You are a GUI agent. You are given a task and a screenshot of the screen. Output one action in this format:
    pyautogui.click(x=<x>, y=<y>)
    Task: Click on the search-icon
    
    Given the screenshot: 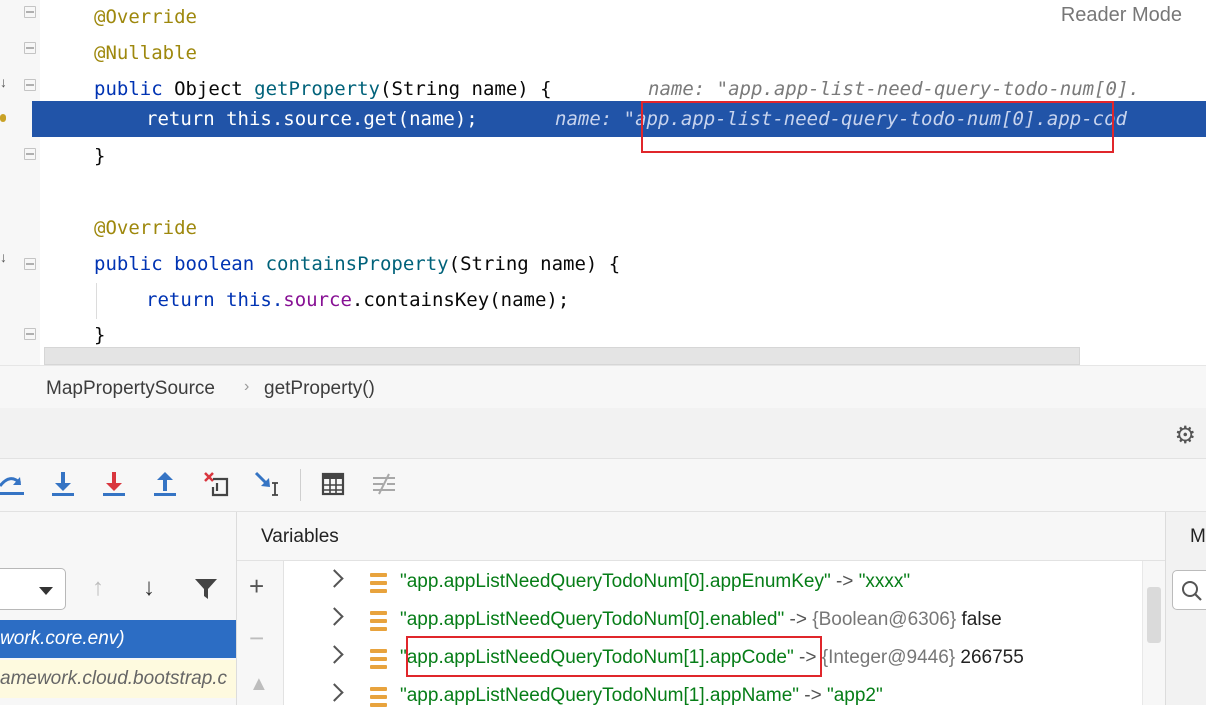 What is the action you would take?
    pyautogui.click(x=1192, y=591)
    